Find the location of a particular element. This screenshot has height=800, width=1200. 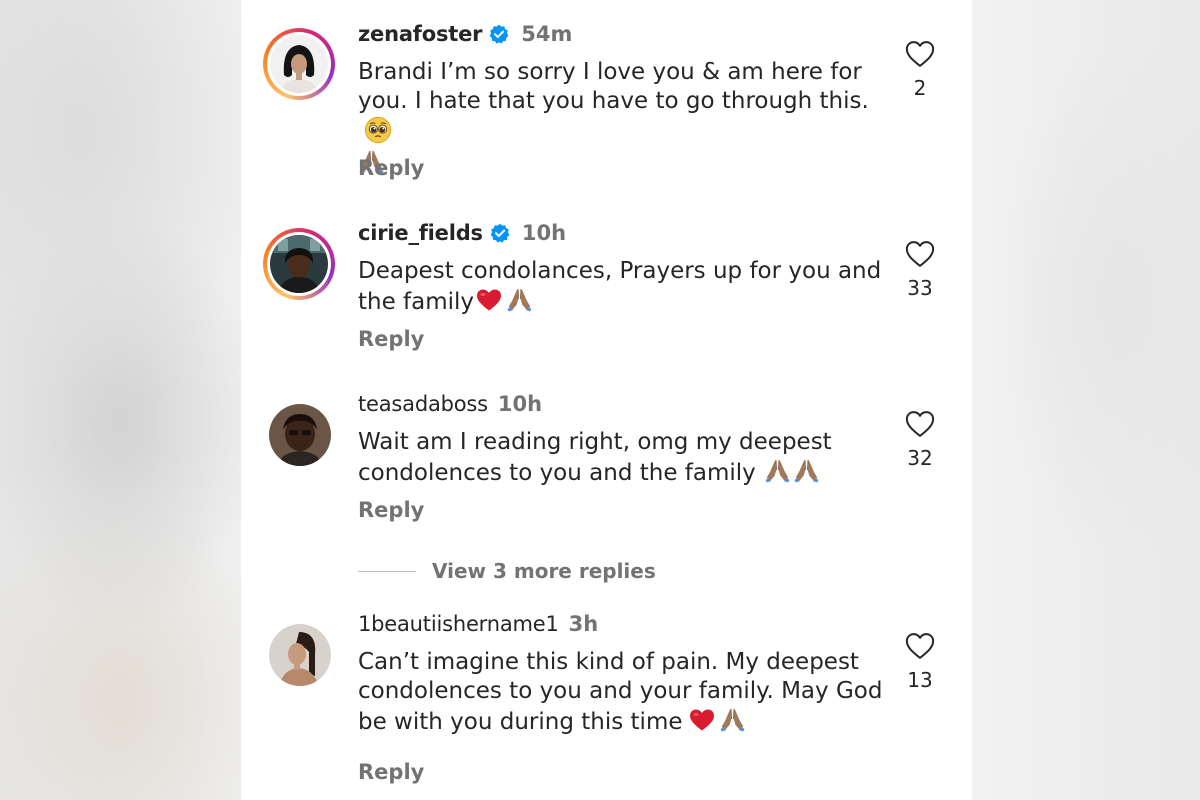

username: zenafoster is located at coordinates (420, 34).